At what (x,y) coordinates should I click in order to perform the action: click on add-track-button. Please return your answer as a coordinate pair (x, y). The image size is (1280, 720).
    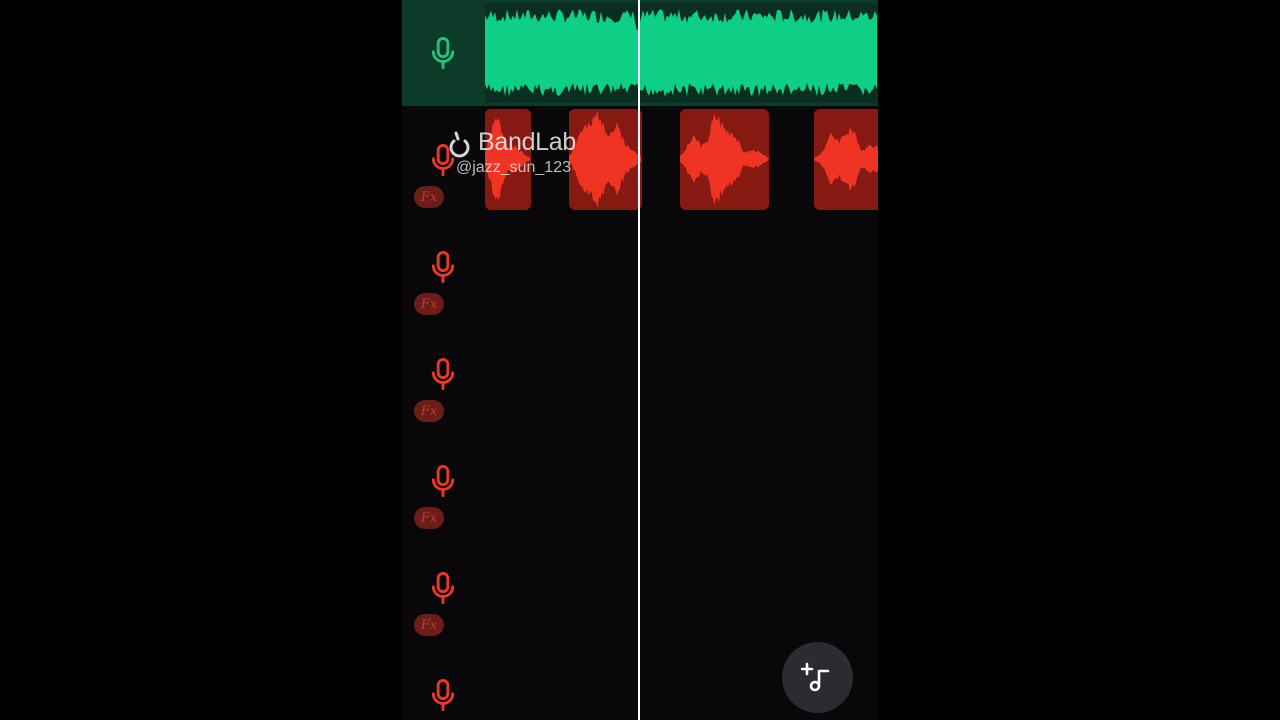
    Looking at the image, I should click on (817, 677).